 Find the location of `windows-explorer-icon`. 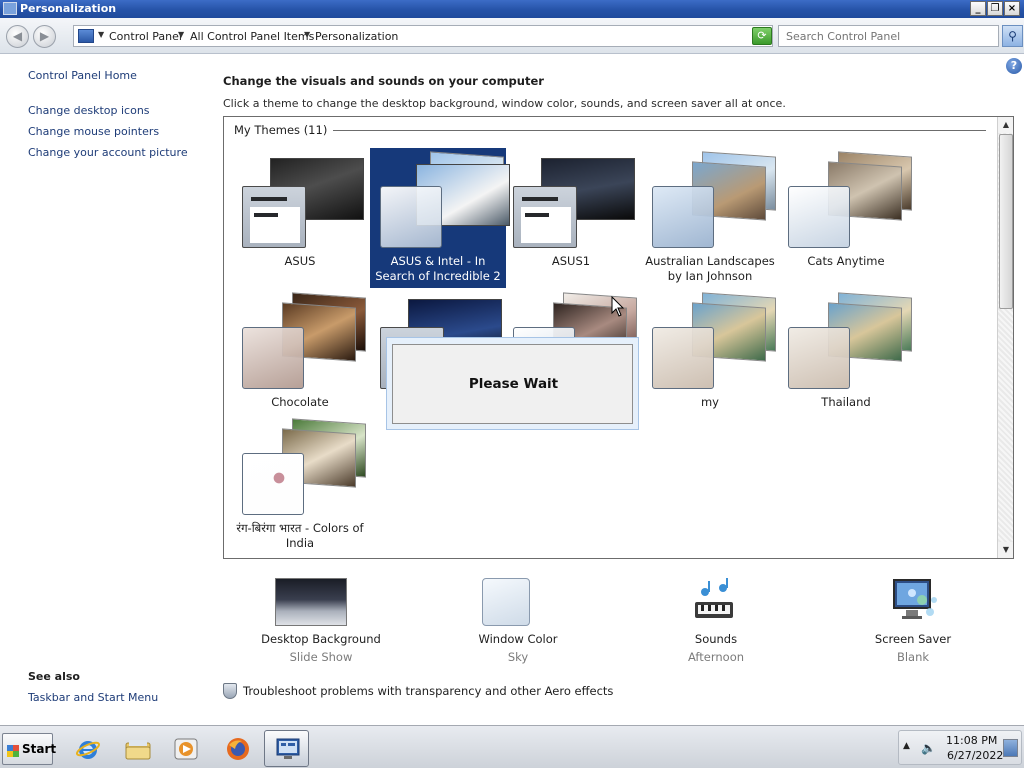

windows-explorer-icon is located at coordinates (138, 750).